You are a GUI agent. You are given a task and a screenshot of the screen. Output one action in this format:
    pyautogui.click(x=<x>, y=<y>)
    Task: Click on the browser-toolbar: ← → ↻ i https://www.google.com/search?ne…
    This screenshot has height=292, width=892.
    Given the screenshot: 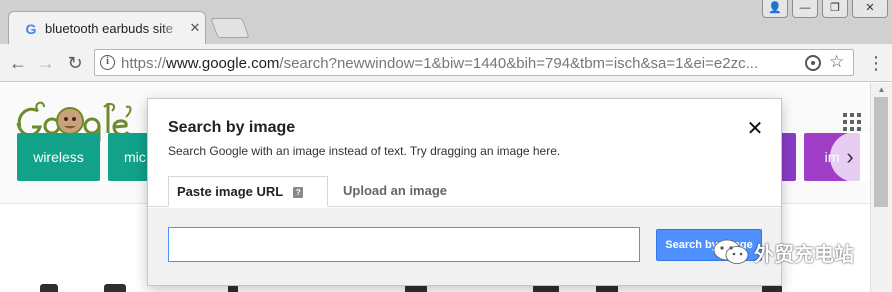 What is the action you would take?
    pyautogui.click(x=446, y=63)
    